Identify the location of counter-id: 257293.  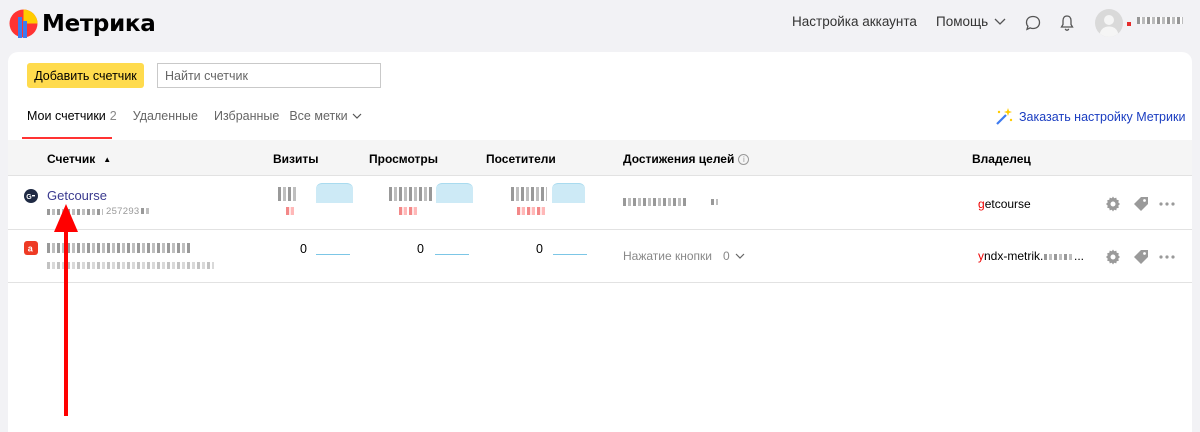
(123, 211).